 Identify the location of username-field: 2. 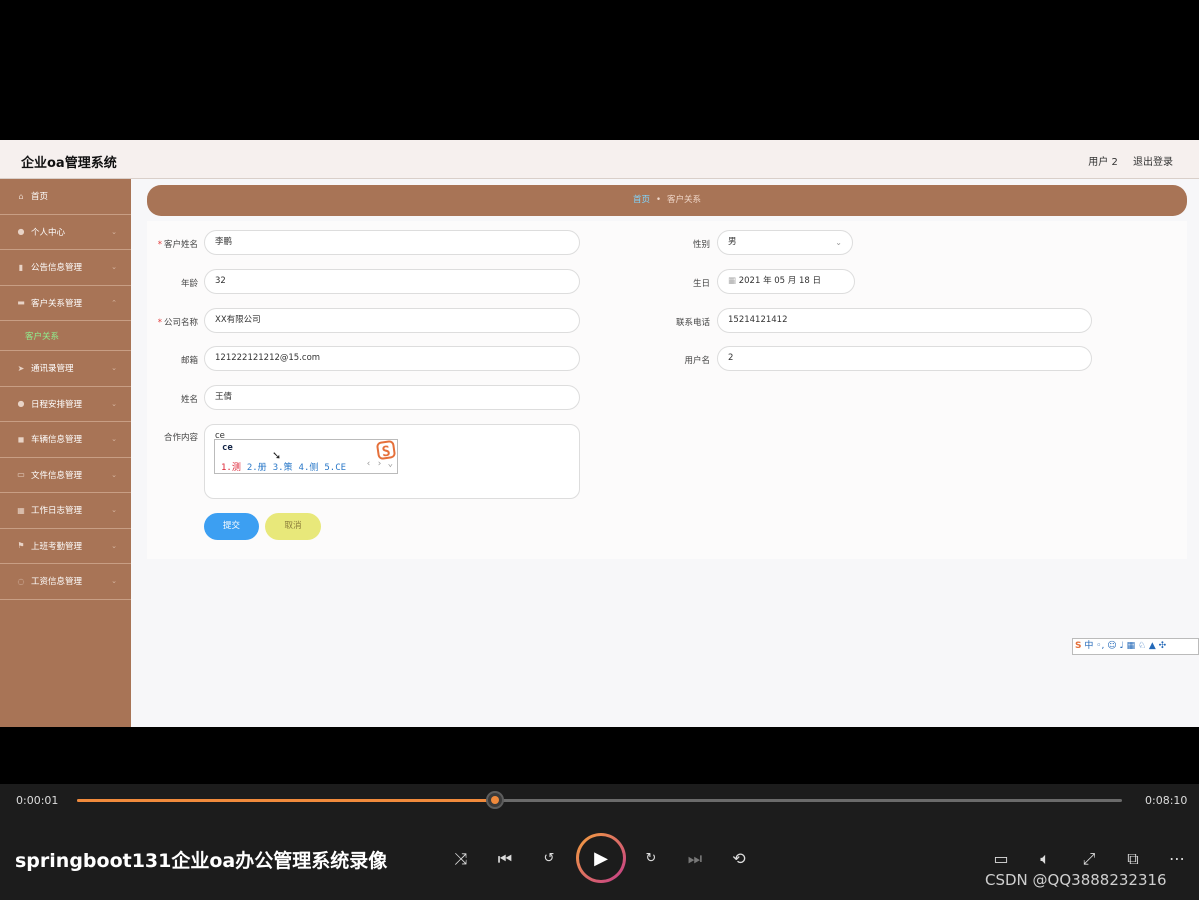
(904, 358).